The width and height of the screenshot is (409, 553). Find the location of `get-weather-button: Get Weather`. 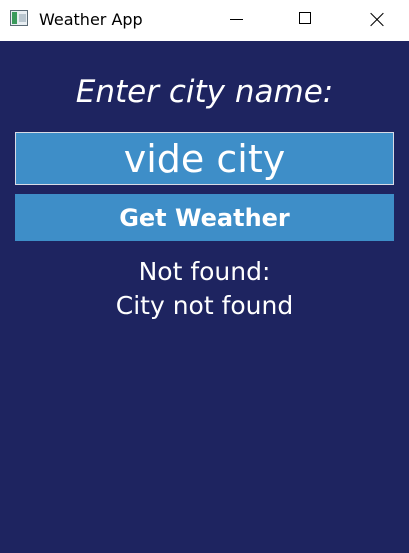

get-weather-button: Get Weather is located at coordinates (204, 217).